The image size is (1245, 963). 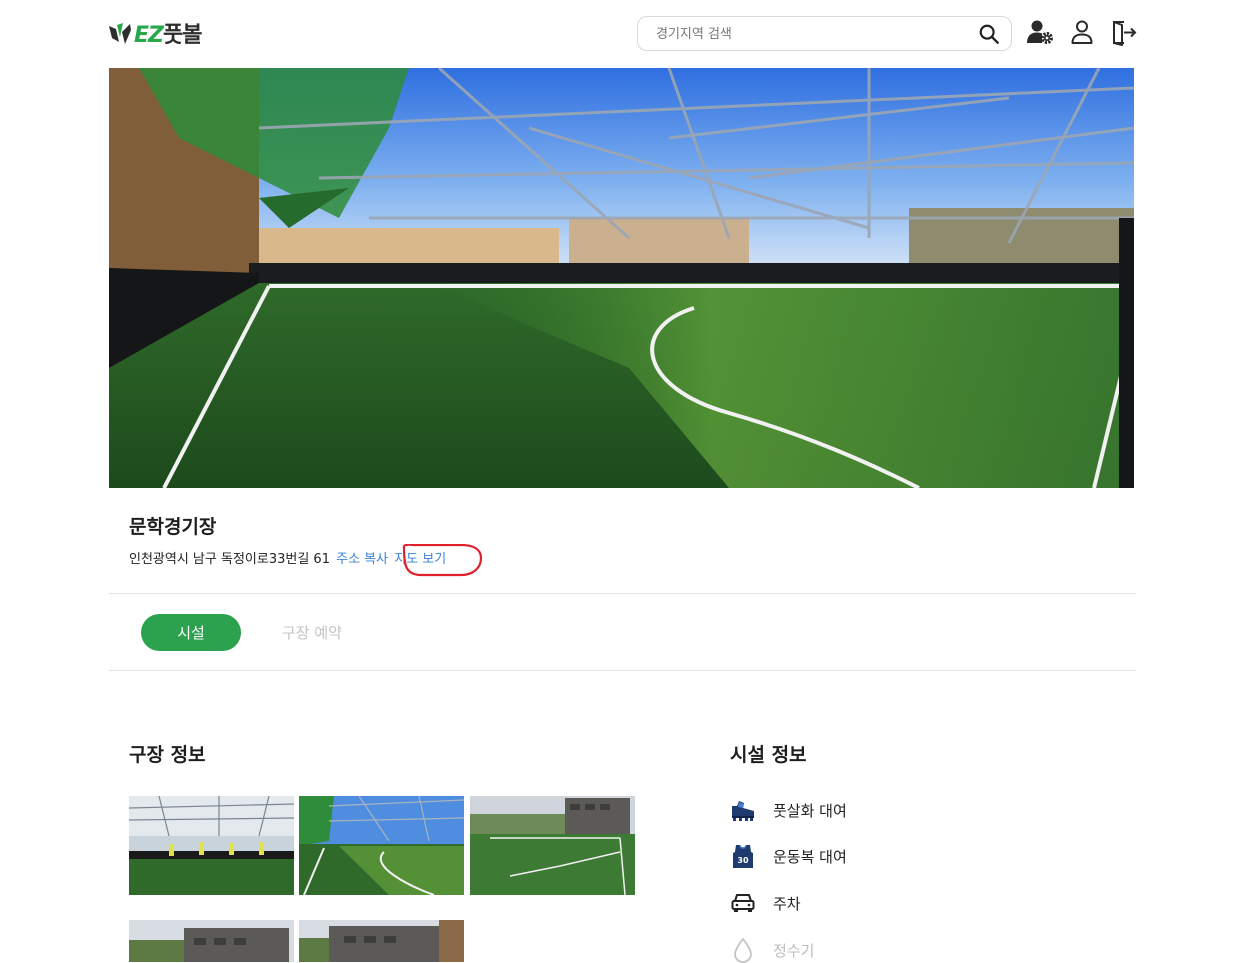 I want to click on search-input, so click(x=811, y=34).